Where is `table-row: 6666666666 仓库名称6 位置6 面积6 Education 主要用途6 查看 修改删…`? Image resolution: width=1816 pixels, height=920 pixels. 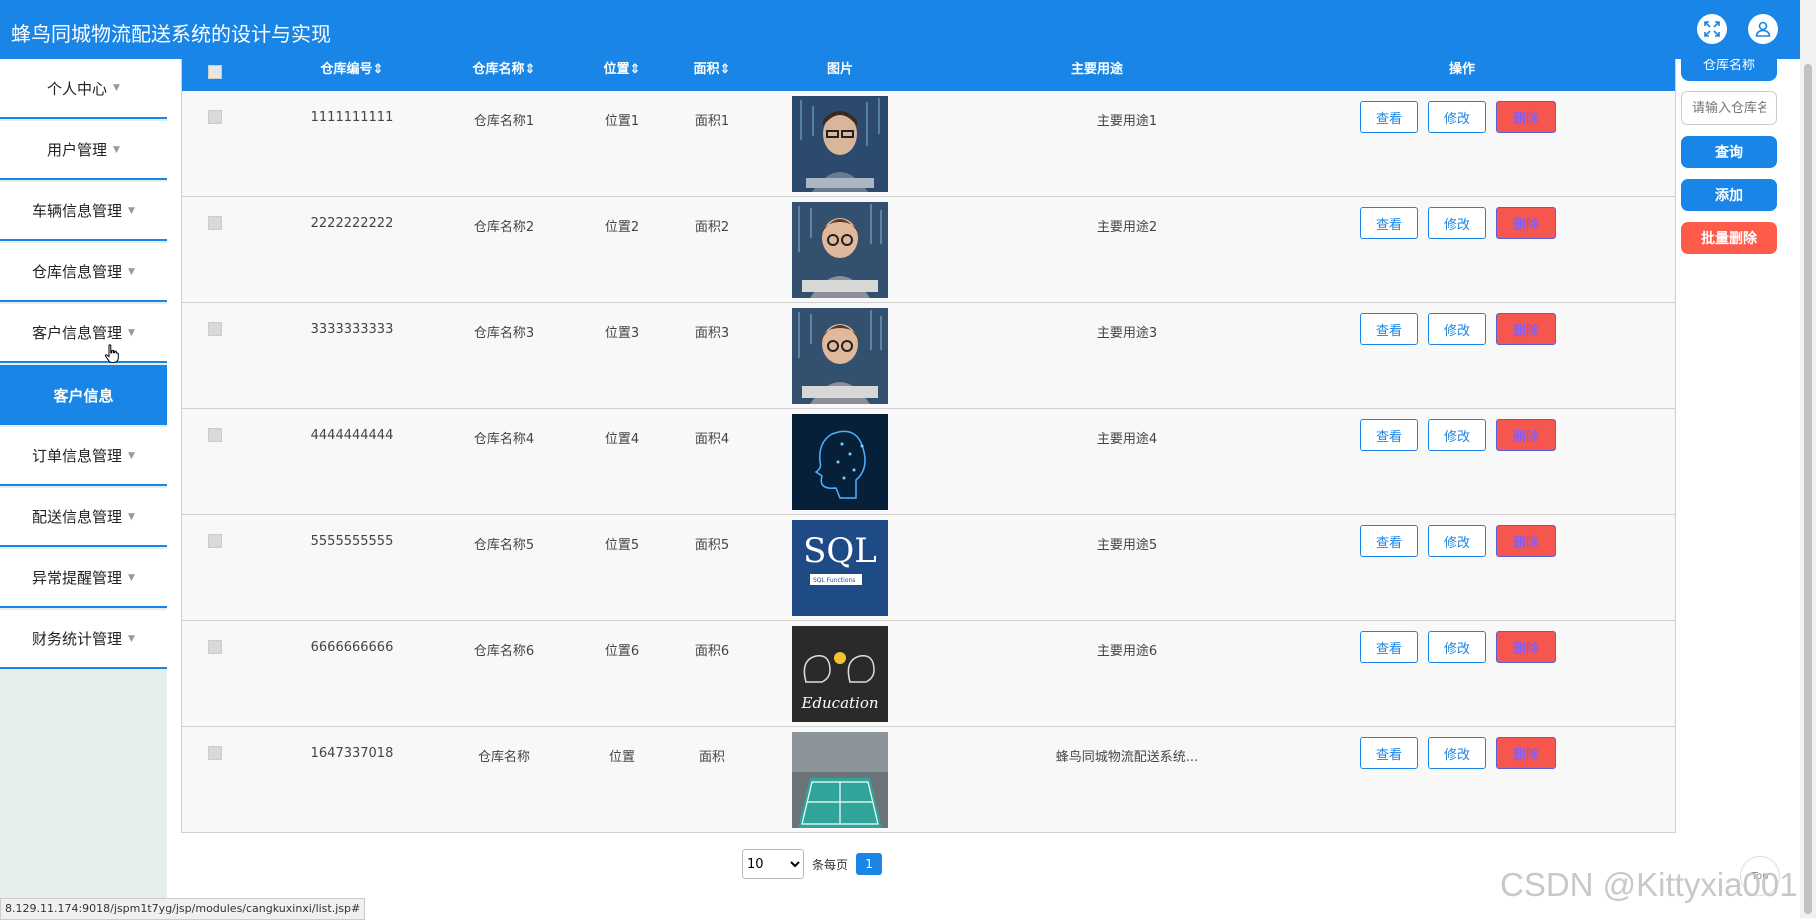
table-row: 6666666666 仓库名称6 位置6 面积6 Education 主要用途6 查看 修改删… is located at coordinates (928, 674).